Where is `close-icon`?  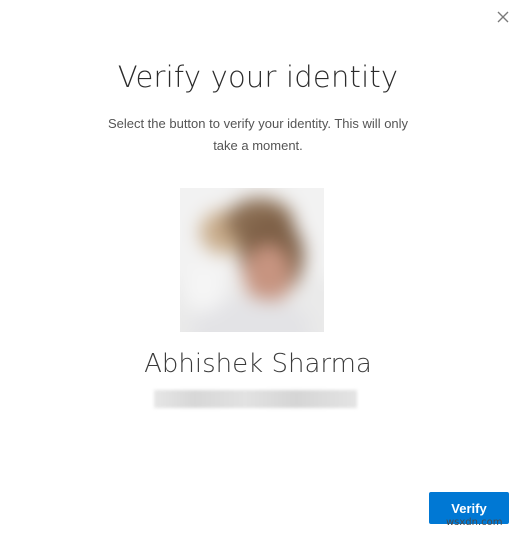 close-icon is located at coordinates (503, 17).